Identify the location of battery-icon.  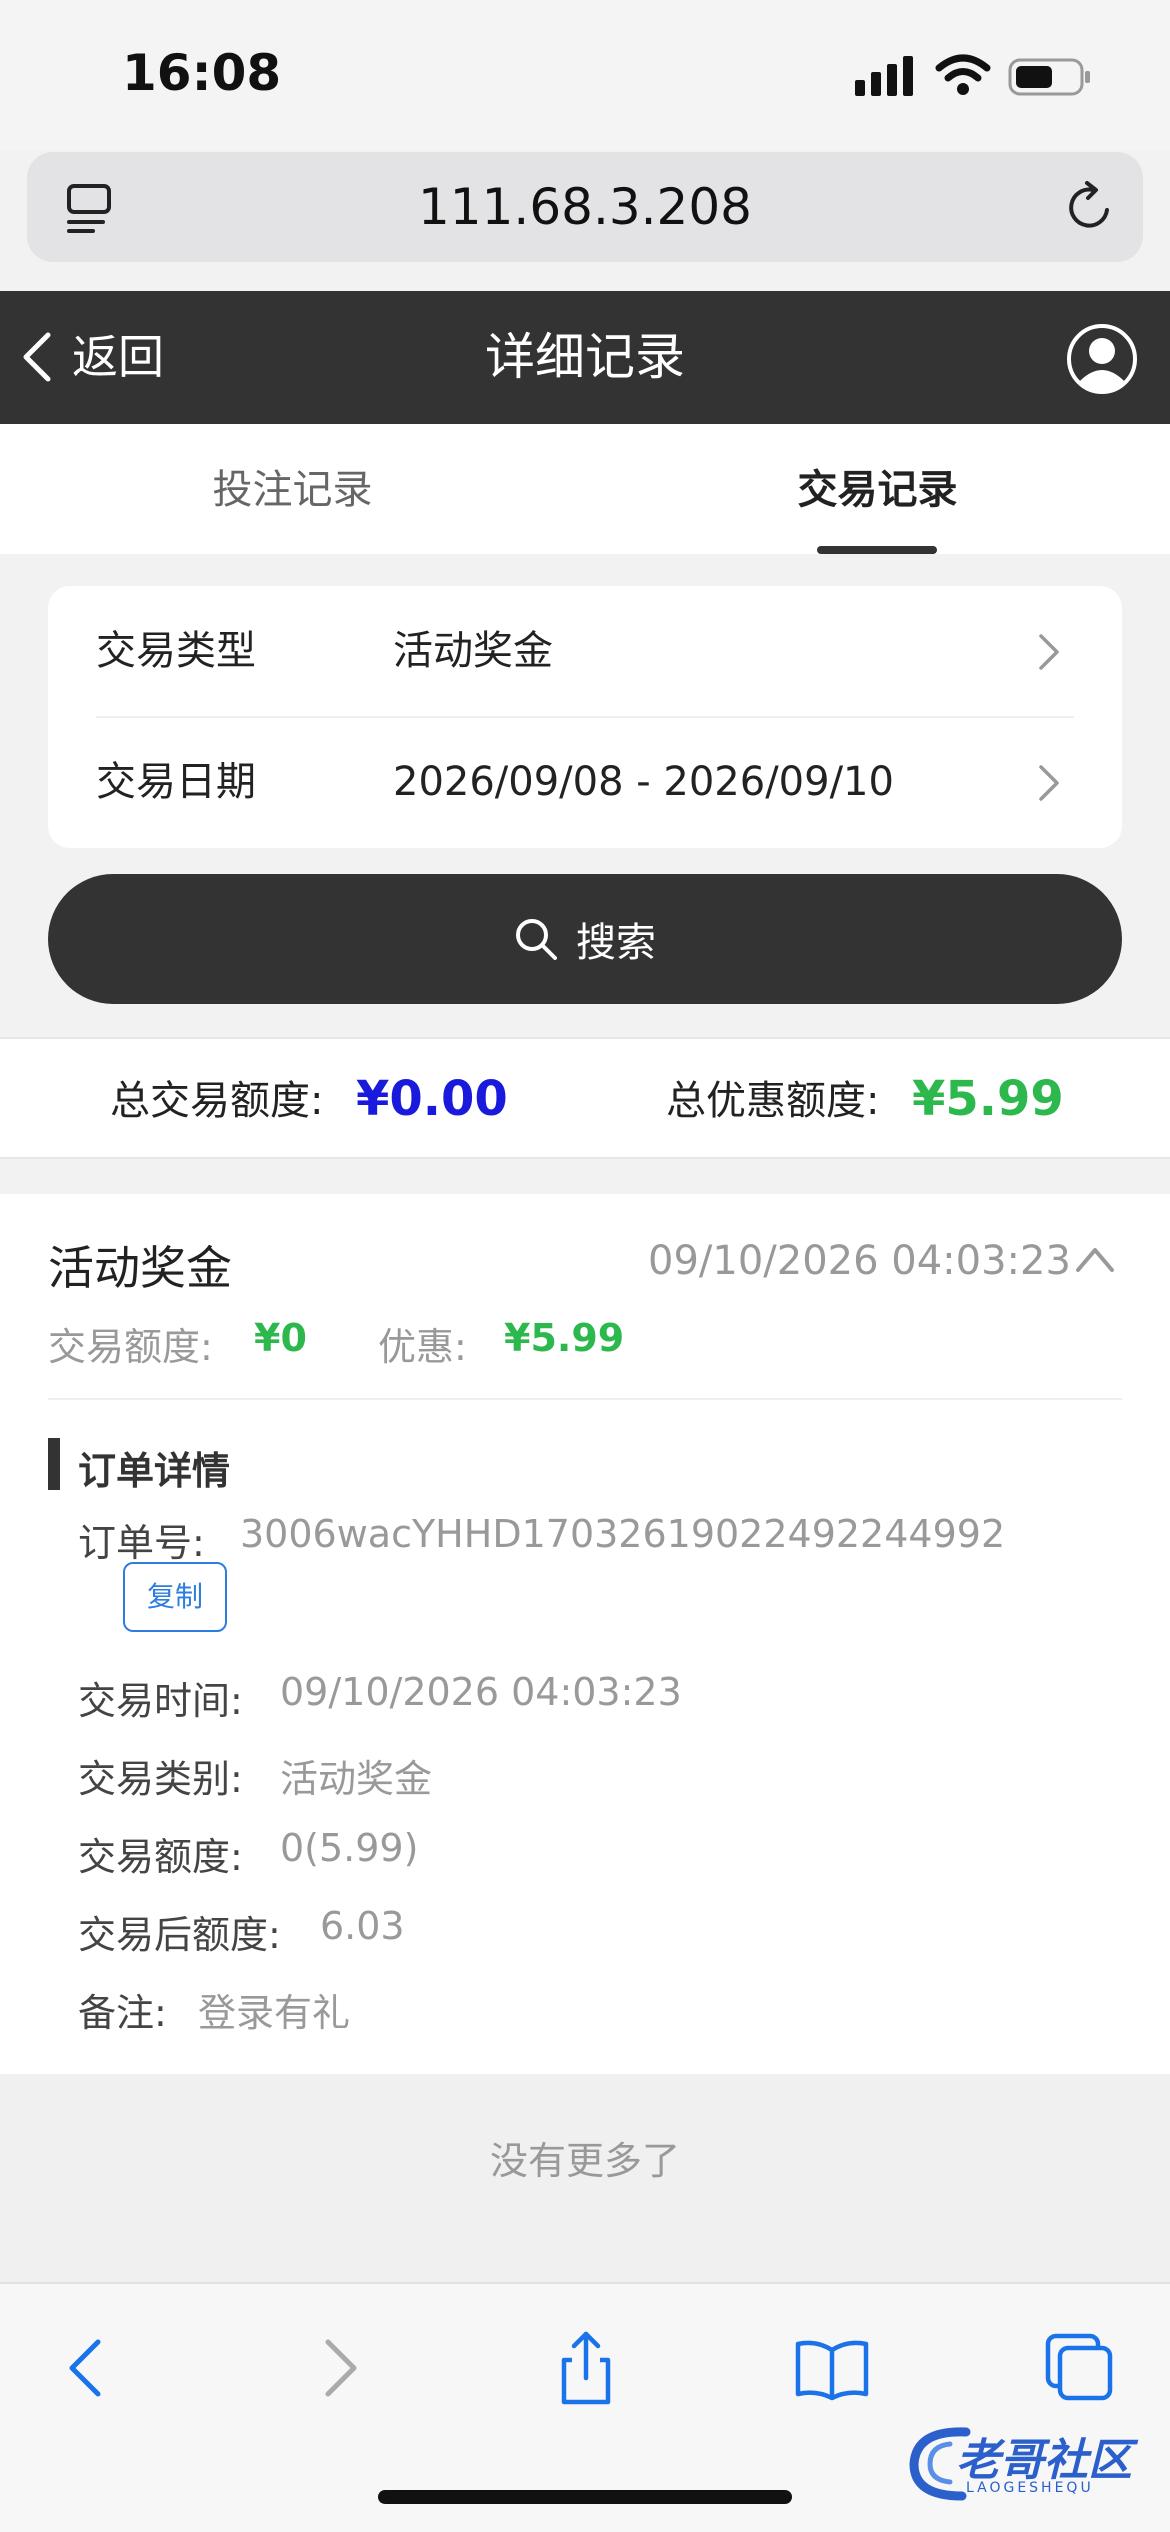
(1049, 77).